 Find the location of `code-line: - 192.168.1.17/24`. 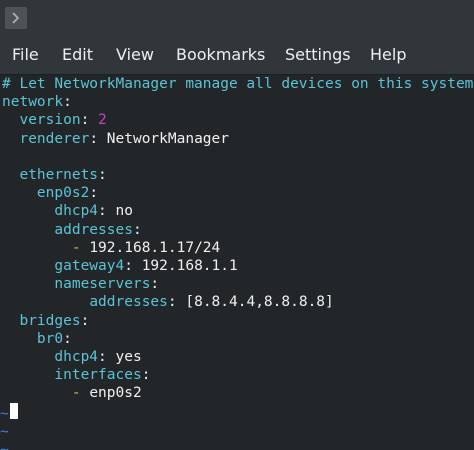

code-line: - 192.168.1.17/24 is located at coordinates (111, 248).